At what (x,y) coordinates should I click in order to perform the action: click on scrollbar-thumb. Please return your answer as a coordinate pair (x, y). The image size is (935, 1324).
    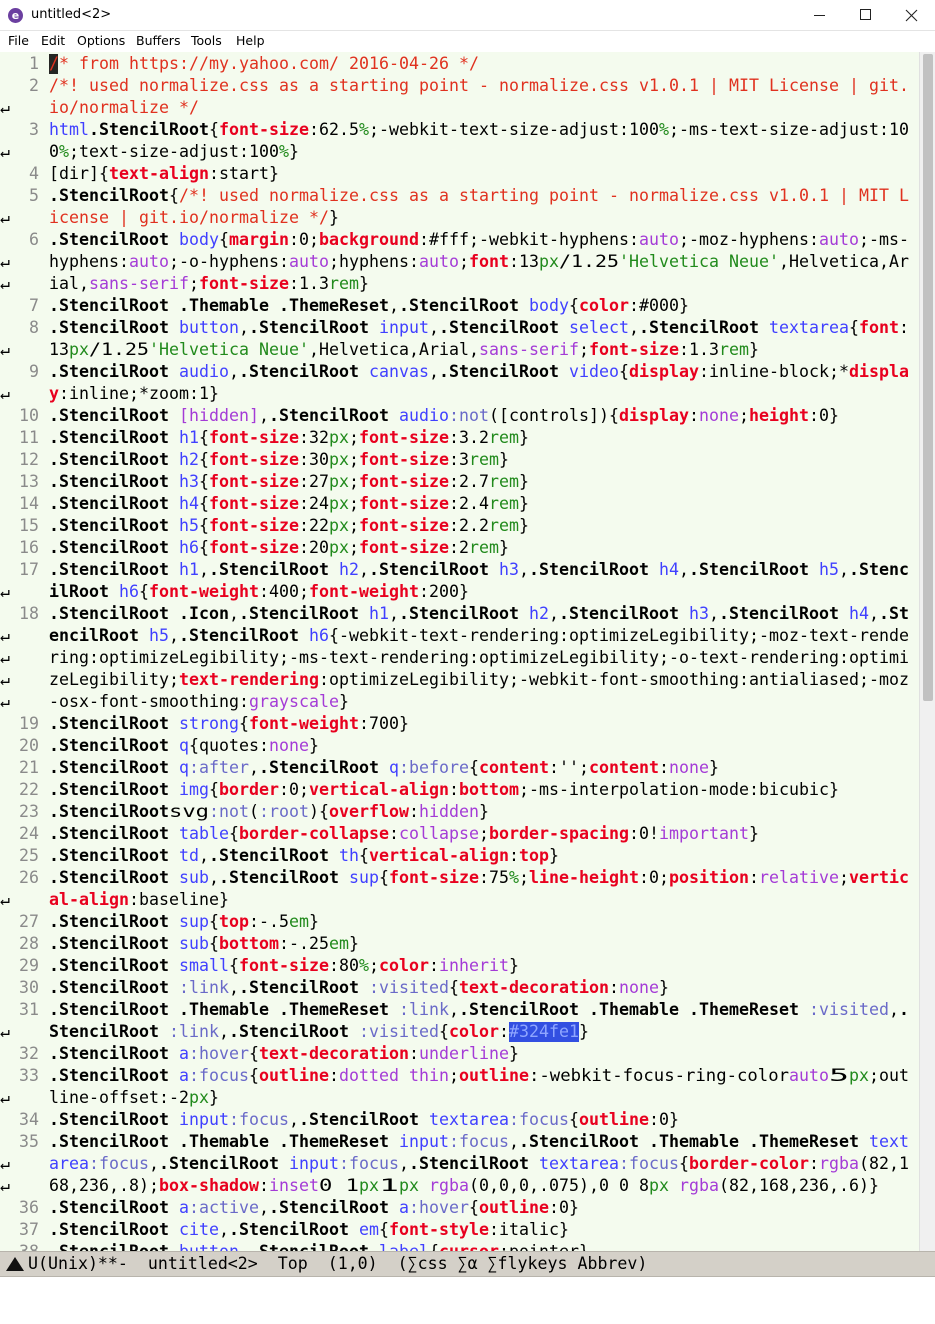
    Looking at the image, I should click on (928, 378).